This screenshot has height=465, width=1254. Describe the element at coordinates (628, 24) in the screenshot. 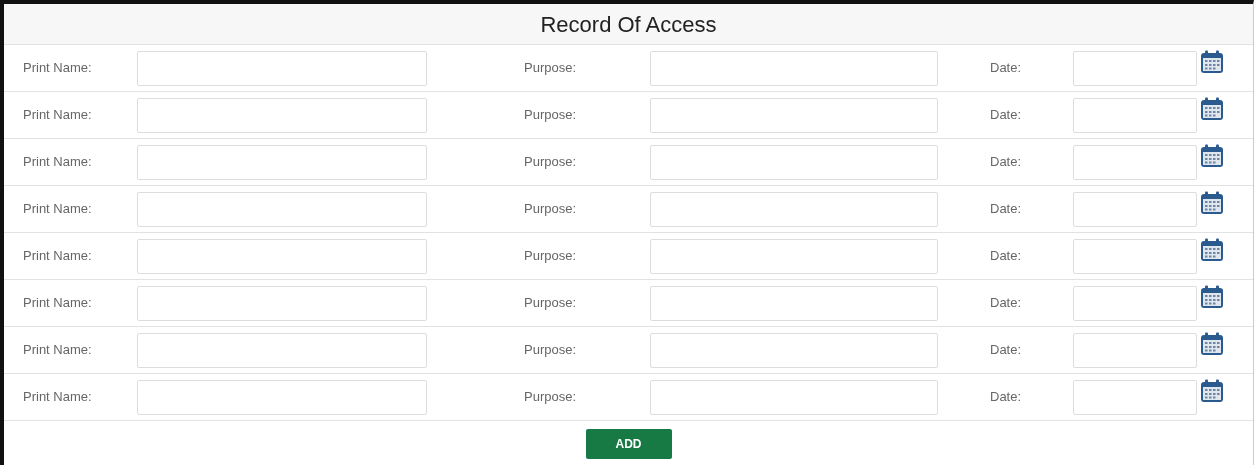

I see `form-title: Record Of Access` at that location.